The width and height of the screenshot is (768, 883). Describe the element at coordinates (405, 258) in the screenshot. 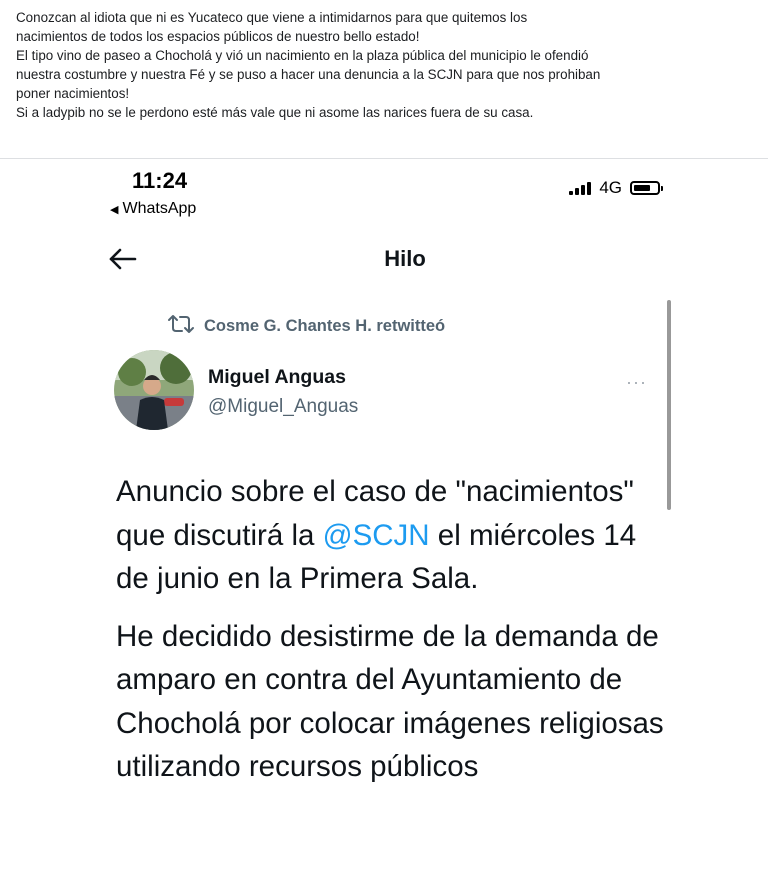

I see `page-title: Hilo` at that location.